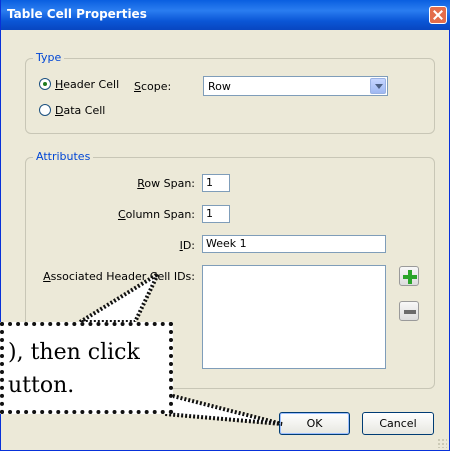  I want to click on data-cell-label: Data Cell, so click(80, 110).